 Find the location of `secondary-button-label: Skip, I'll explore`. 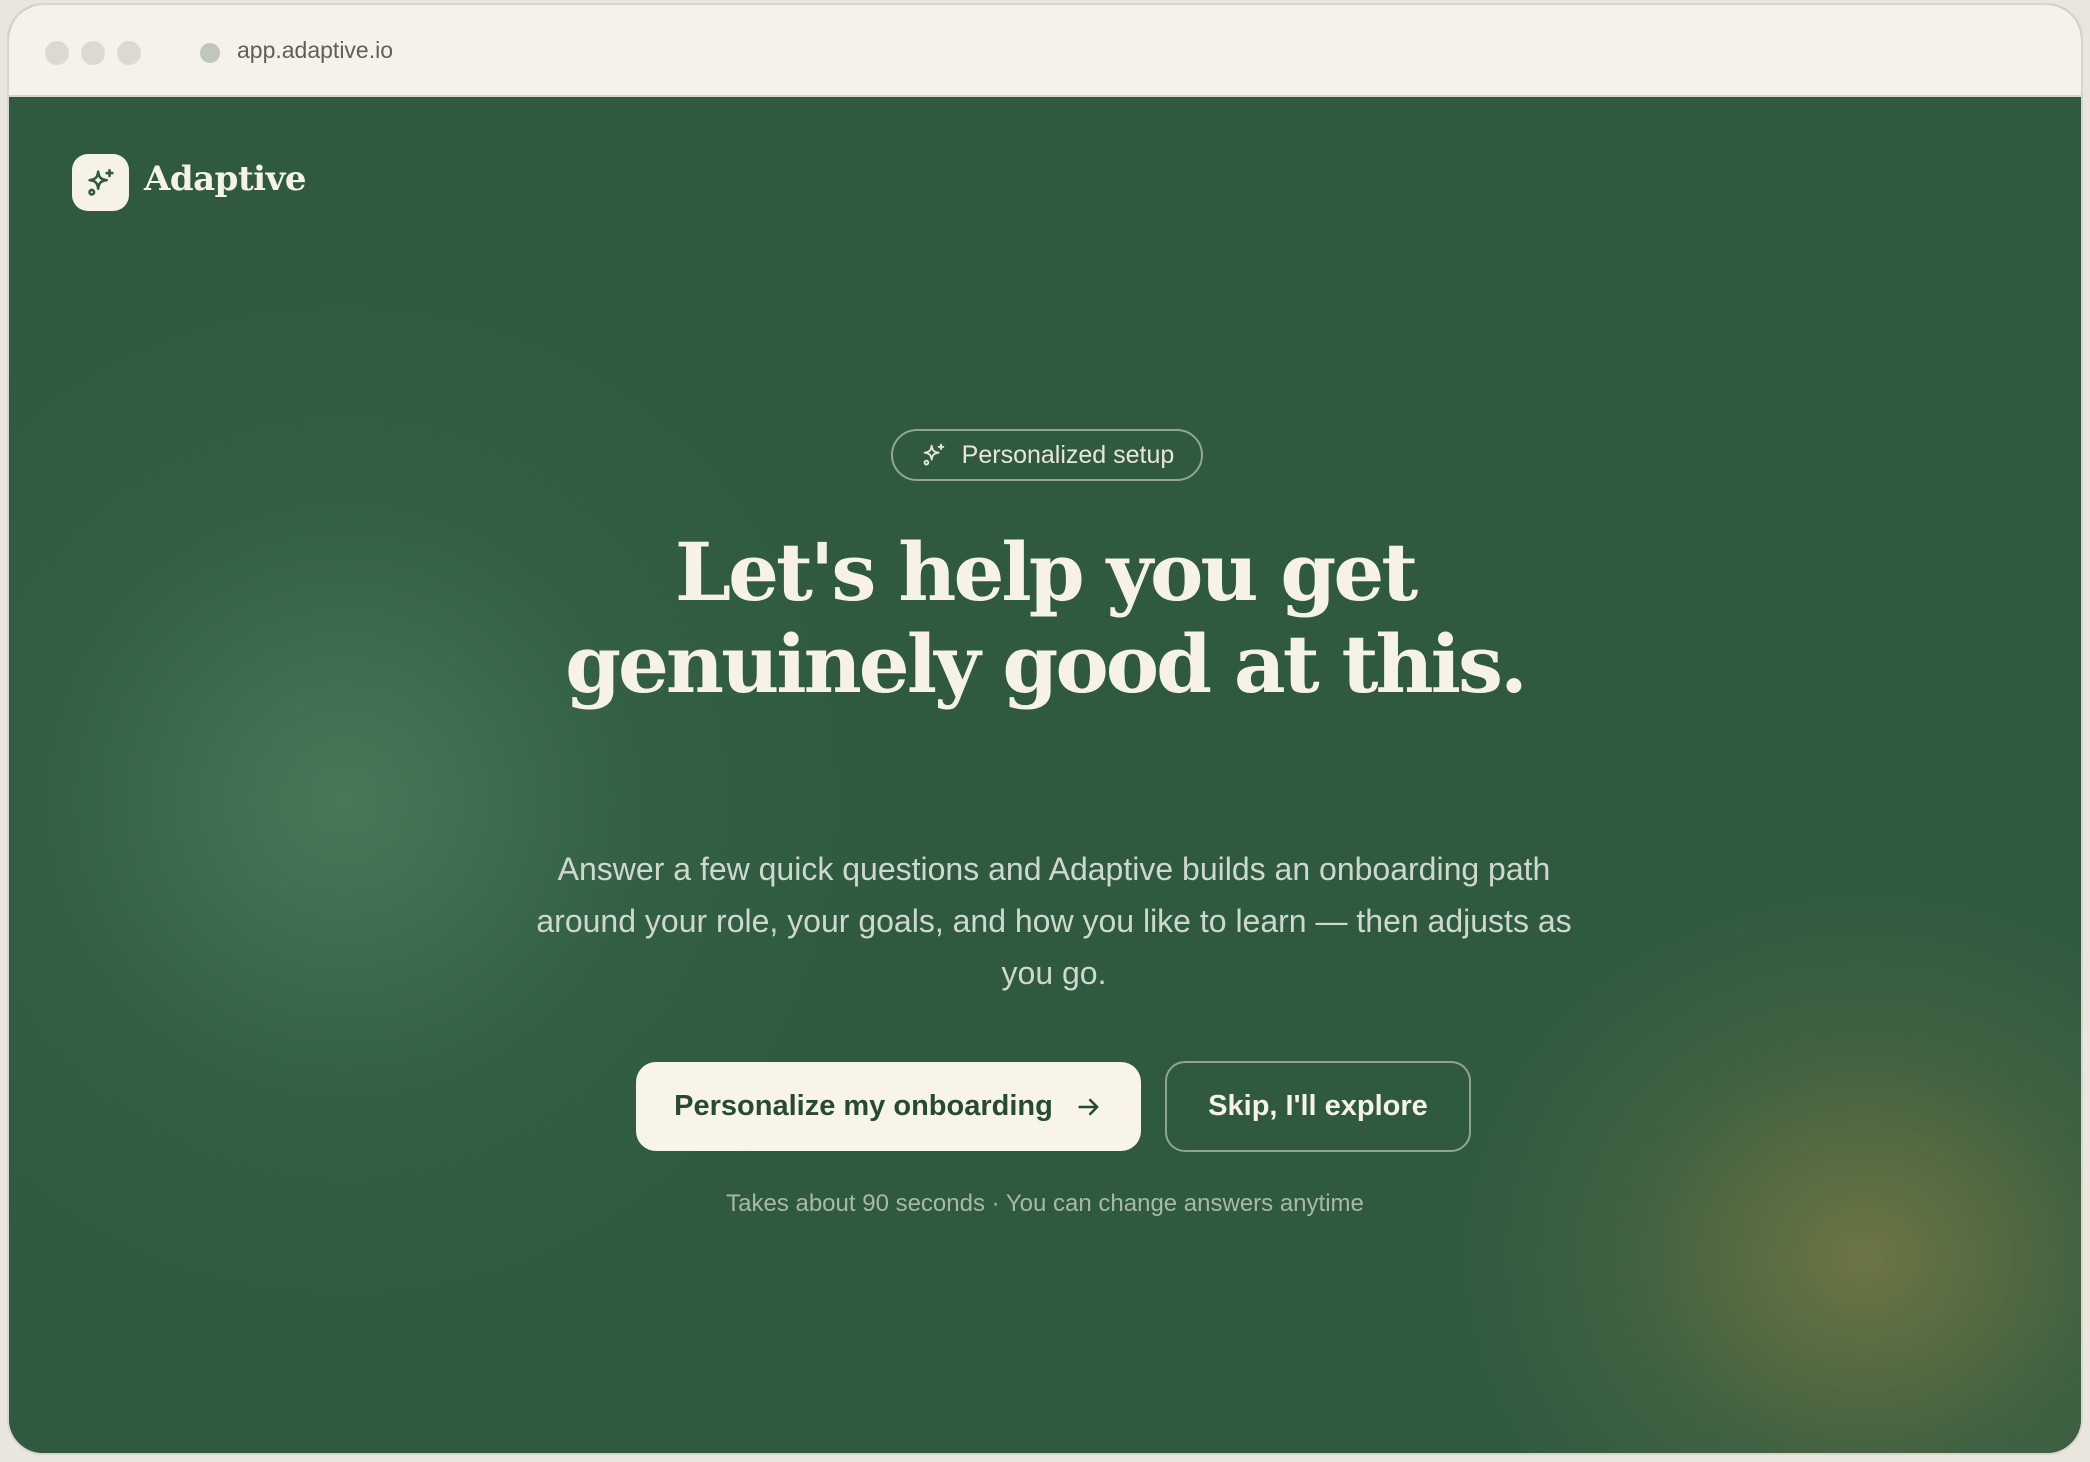

secondary-button-label: Skip, I'll explore is located at coordinates (1318, 1106).